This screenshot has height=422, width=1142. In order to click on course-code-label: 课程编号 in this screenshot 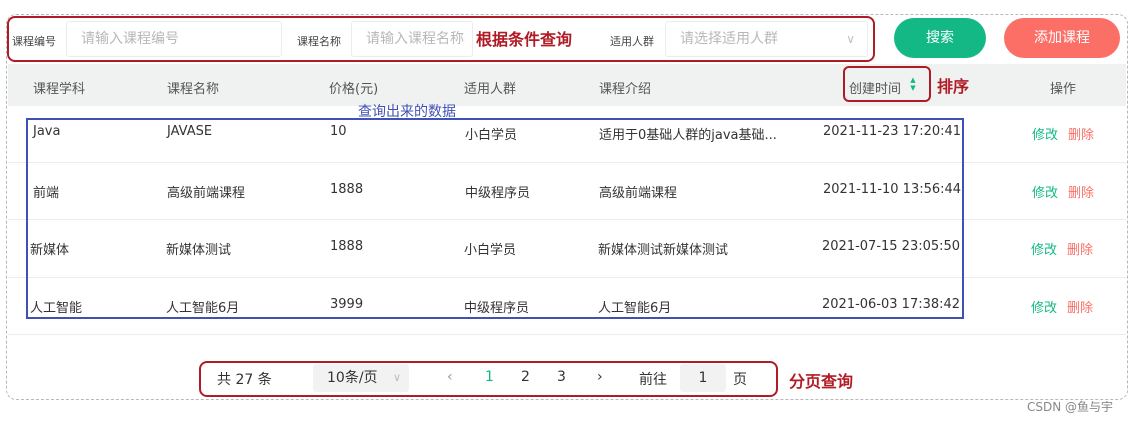, I will do `click(34, 41)`.